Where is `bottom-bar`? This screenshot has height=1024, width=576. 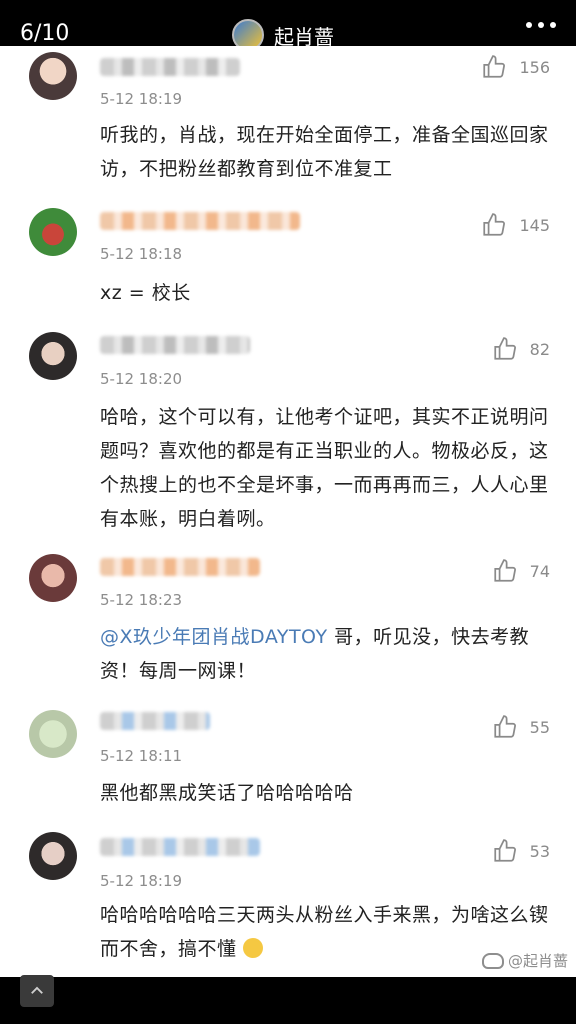 bottom-bar is located at coordinates (288, 999).